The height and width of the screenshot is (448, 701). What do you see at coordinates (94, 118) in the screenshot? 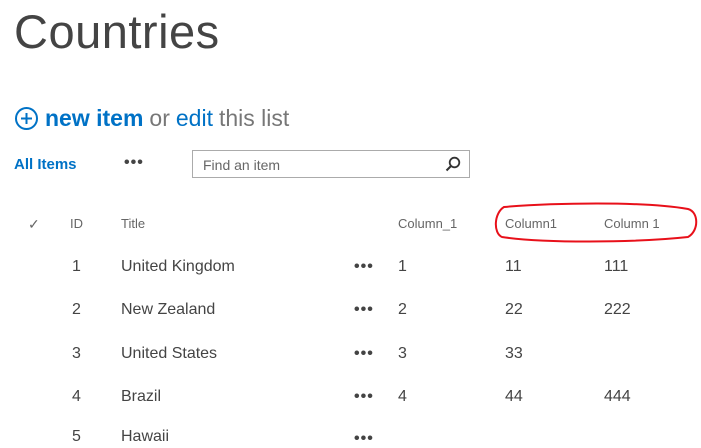
I see `new-item-link: new item` at bounding box center [94, 118].